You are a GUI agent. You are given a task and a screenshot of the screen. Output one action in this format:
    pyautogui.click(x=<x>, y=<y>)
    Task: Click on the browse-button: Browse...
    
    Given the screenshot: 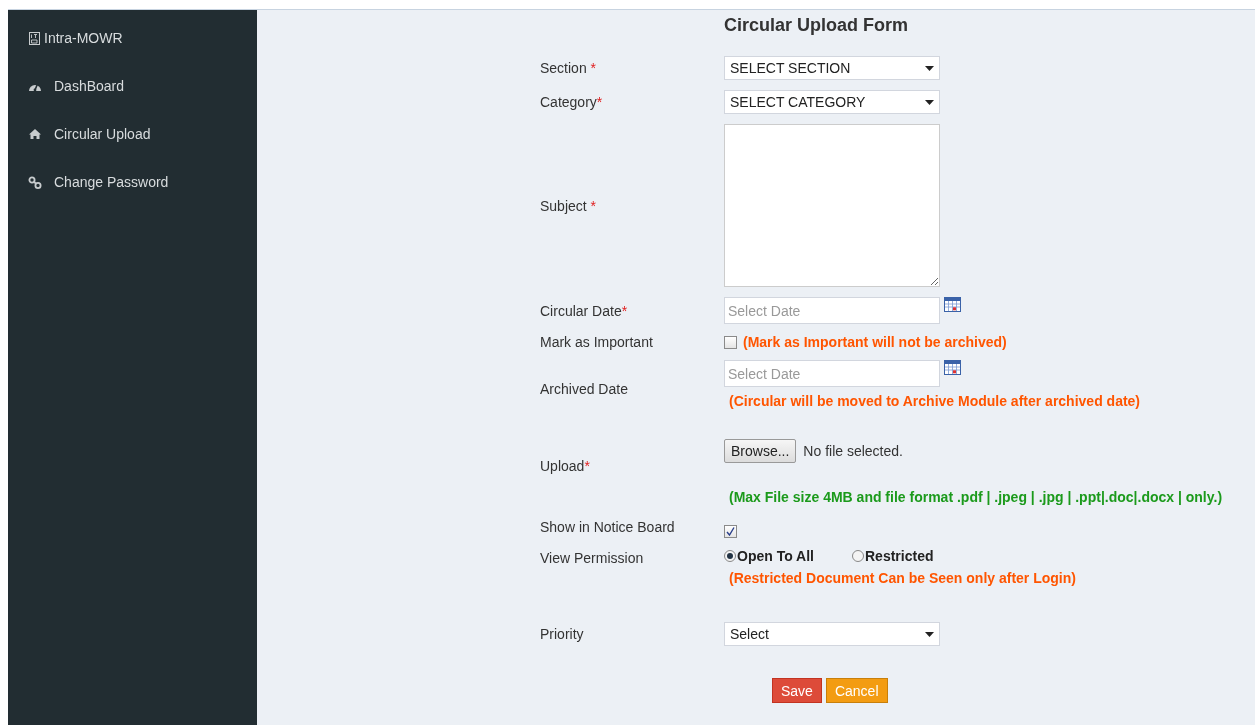 What is the action you would take?
    pyautogui.click(x=760, y=451)
    